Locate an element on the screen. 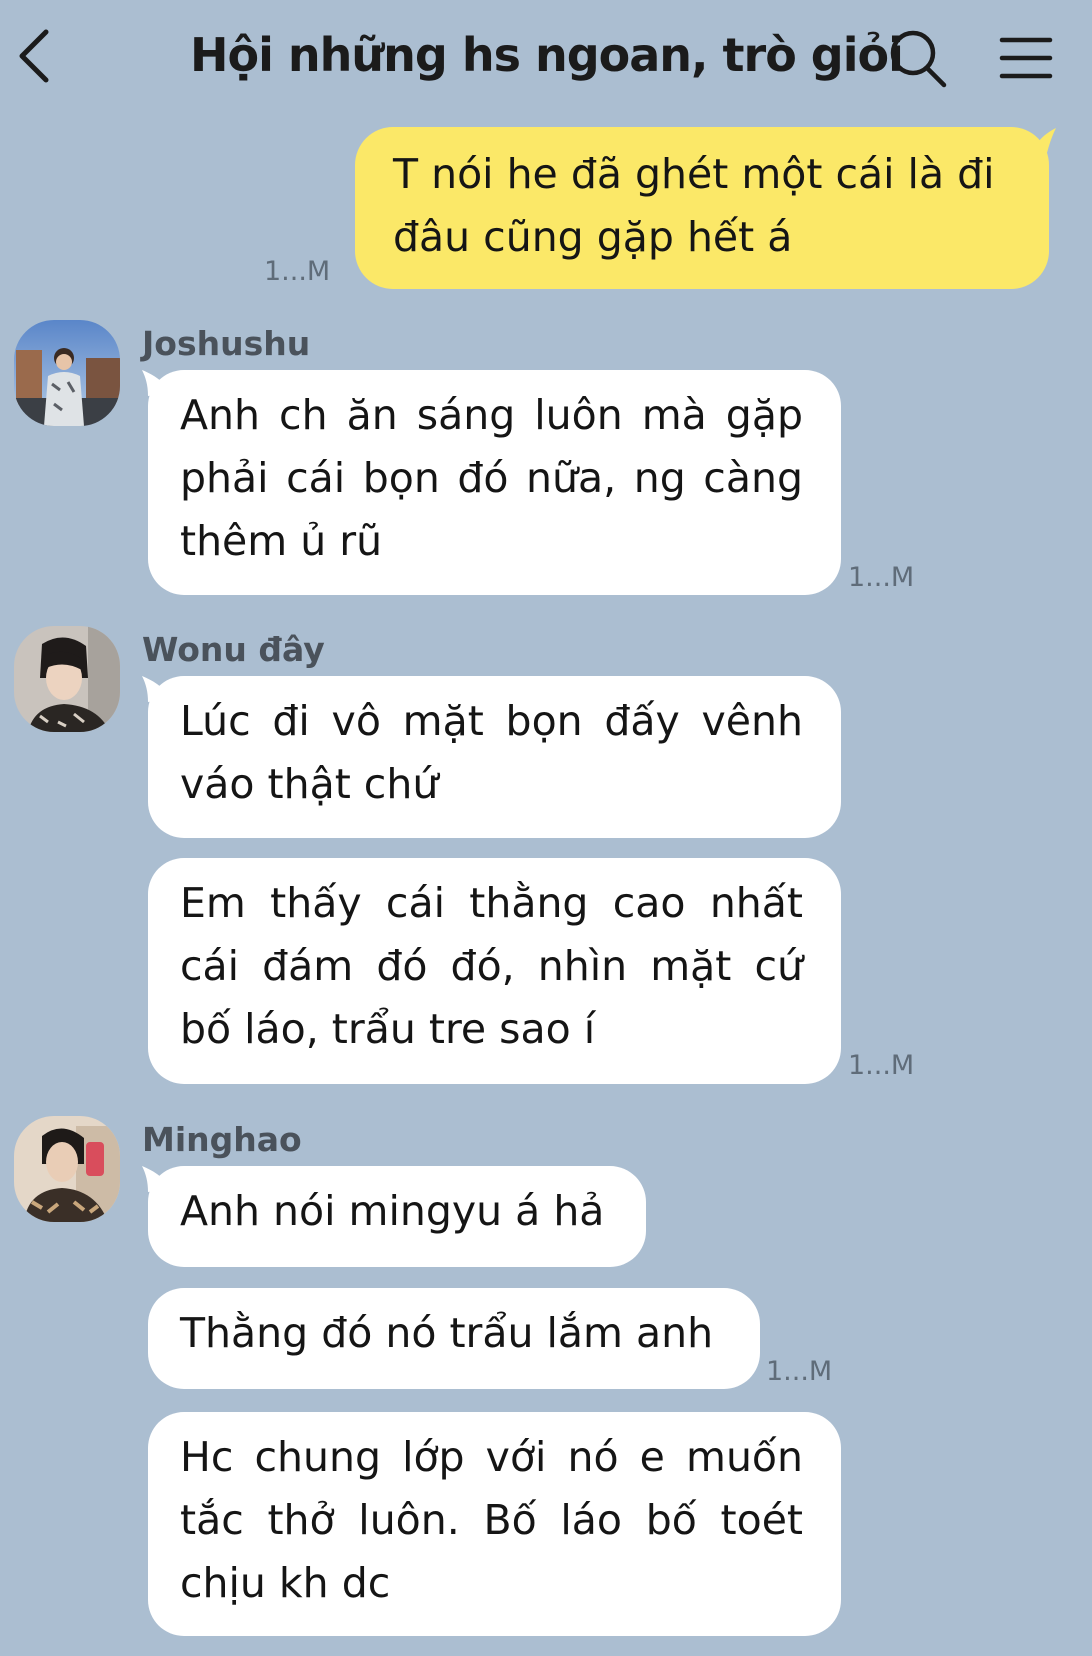  search-icon is located at coordinates (918, 58).